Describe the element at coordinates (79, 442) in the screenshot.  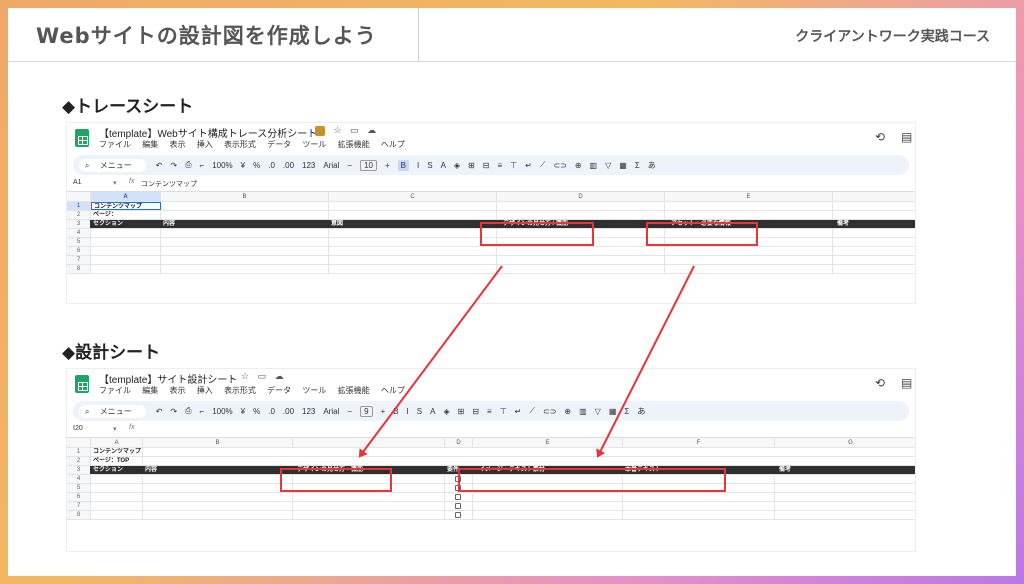
I see `corner-cell` at that location.